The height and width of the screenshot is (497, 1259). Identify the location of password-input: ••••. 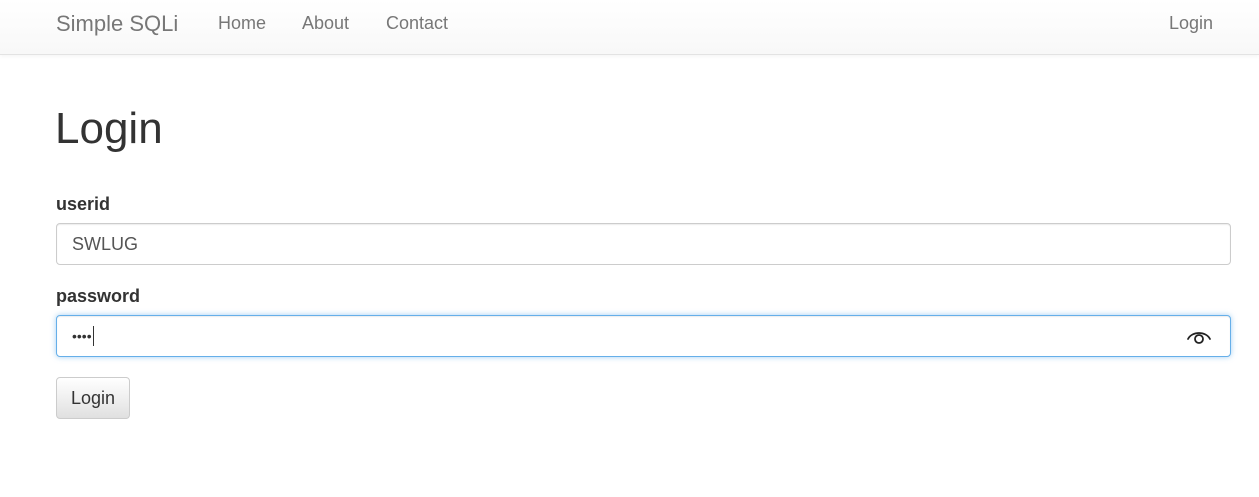
(643, 336).